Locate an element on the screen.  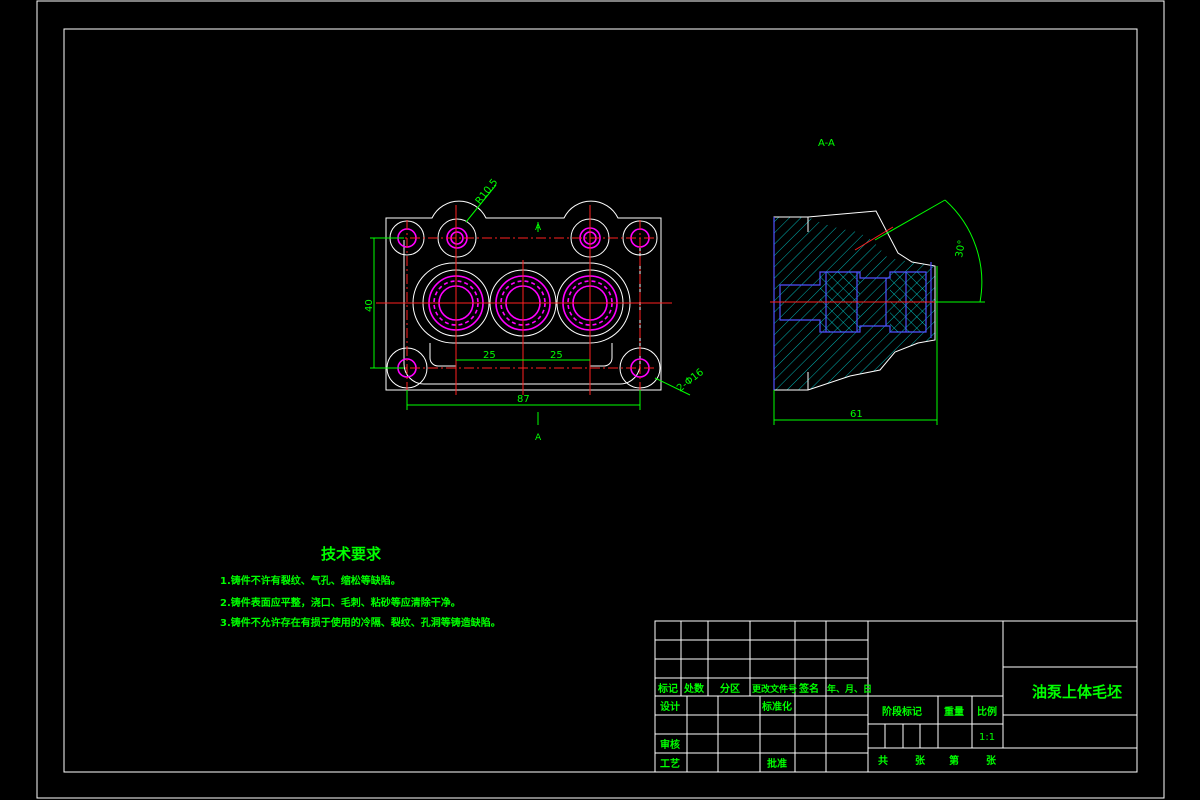
tech-item-3: 3.铸件不允许存在有损于使用的冷隔、裂纹、孔洞等铸造缺陷。 is located at coordinates (360, 622).